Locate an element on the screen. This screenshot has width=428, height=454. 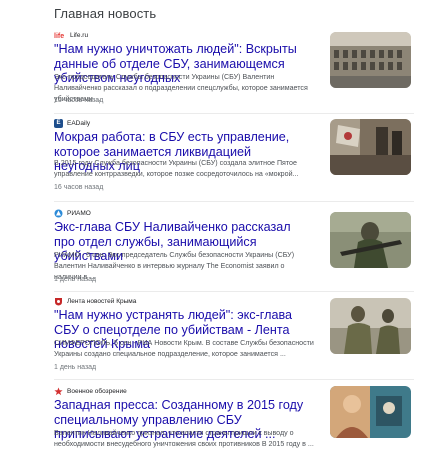
news-timestamp: 16 часов назад is located at coordinates (79, 187).